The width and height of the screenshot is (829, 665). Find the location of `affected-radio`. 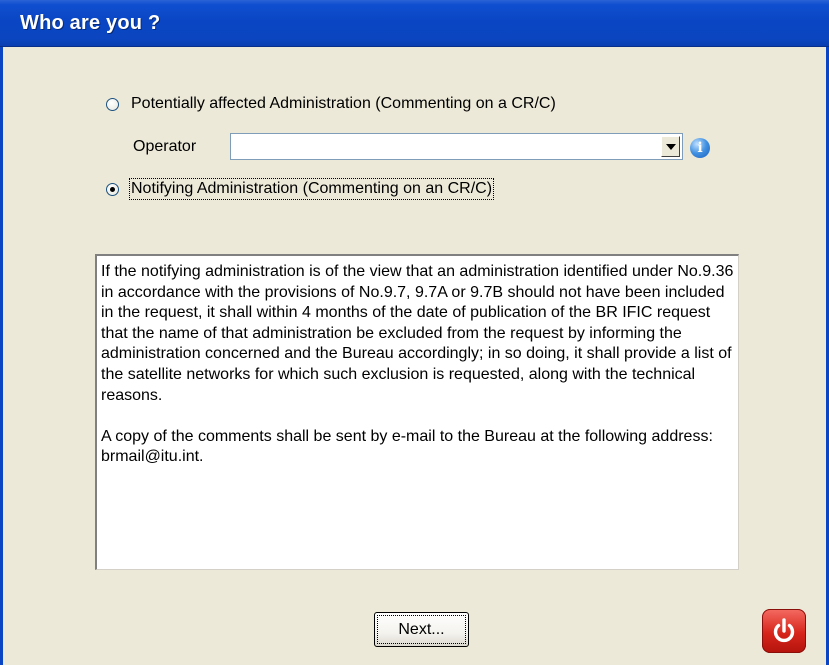

affected-radio is located at coordinates (112, 104).